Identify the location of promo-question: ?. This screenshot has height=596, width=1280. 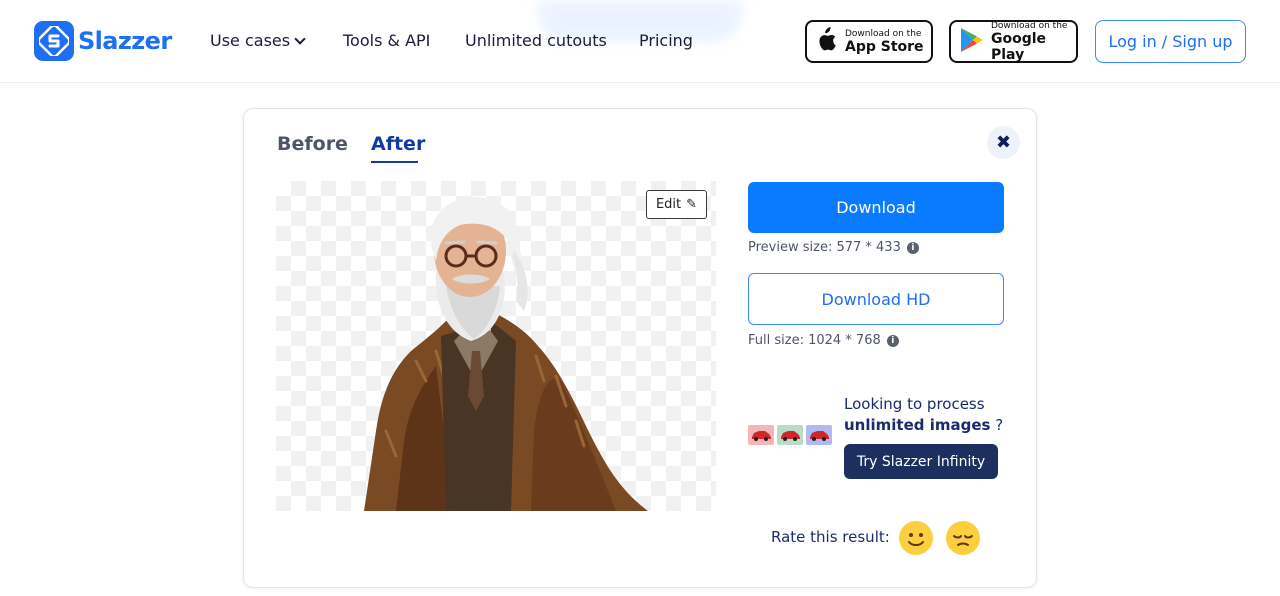
(997, 425).